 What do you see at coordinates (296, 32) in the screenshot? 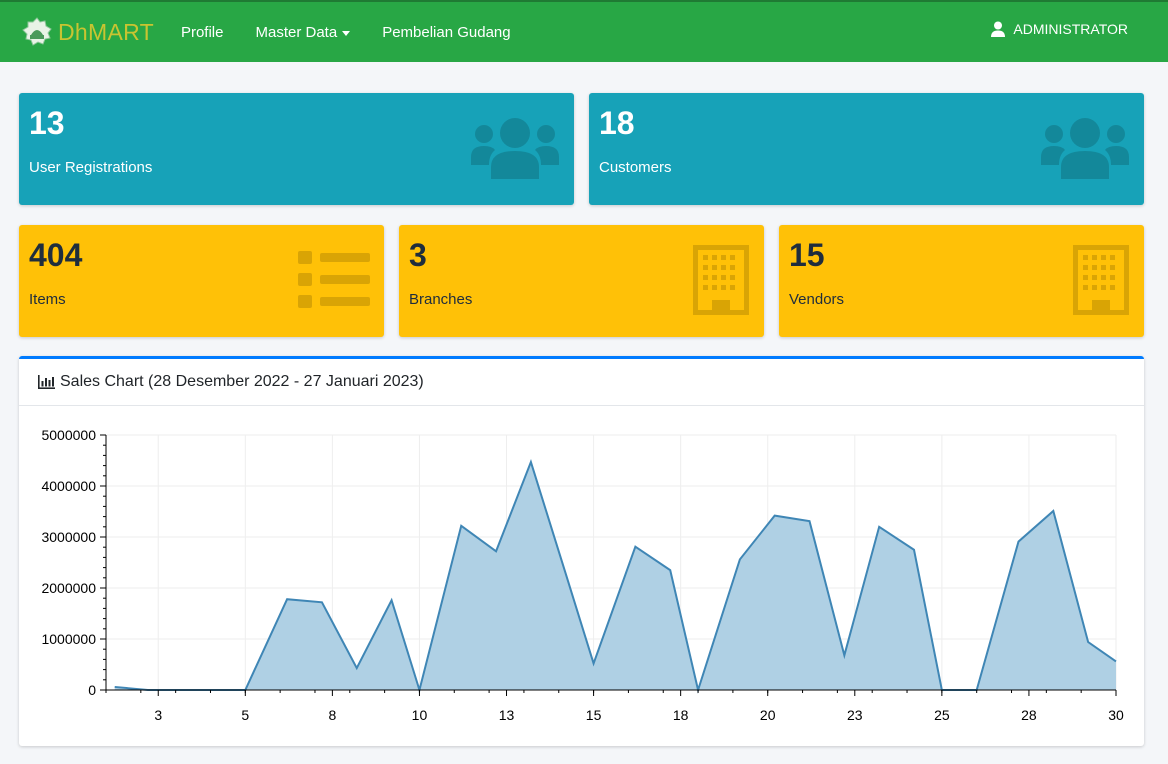
I see `nav-item-master-data-label: Master Data` at bounding box center [296, 32].